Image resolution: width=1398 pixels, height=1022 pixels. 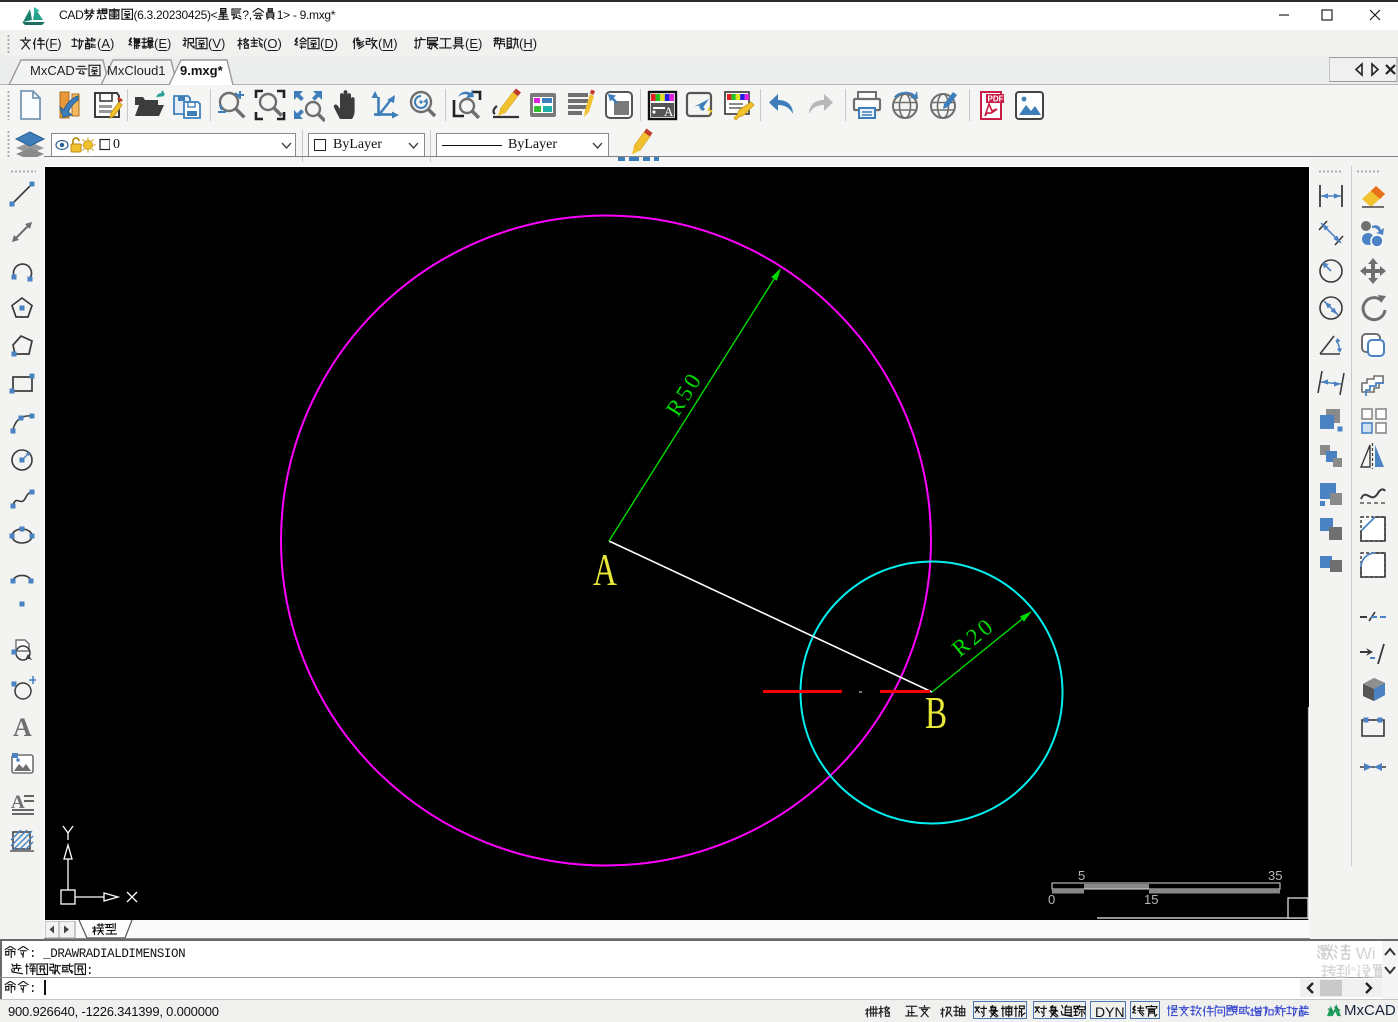 What do you see at coordinates (1081, 875) in the screenshot?
I see `svg-text: 5` at bounding box center [1081, 875].